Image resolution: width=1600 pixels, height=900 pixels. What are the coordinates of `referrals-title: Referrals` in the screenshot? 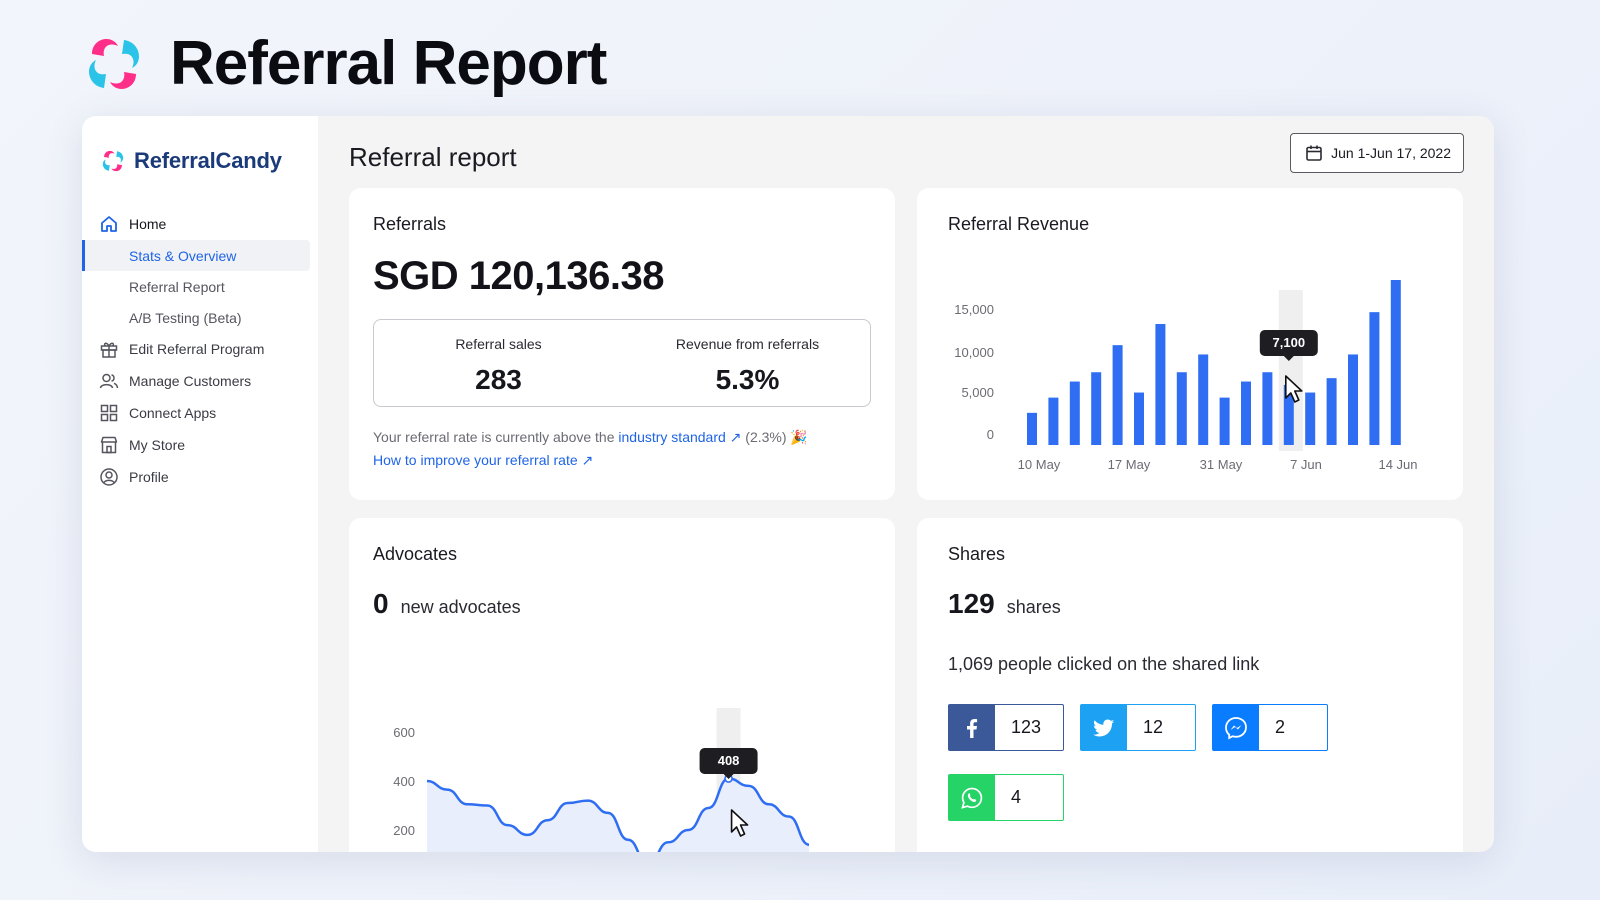 It's located at (410, 224).